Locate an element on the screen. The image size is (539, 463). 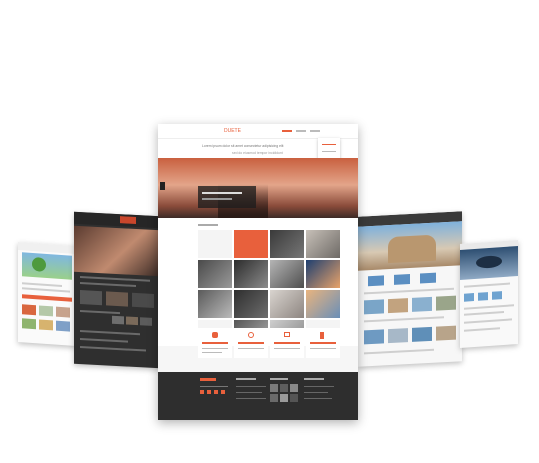
hero-subline: sed do eiusmod tempor incididunt is located at coordinates (257, 153).